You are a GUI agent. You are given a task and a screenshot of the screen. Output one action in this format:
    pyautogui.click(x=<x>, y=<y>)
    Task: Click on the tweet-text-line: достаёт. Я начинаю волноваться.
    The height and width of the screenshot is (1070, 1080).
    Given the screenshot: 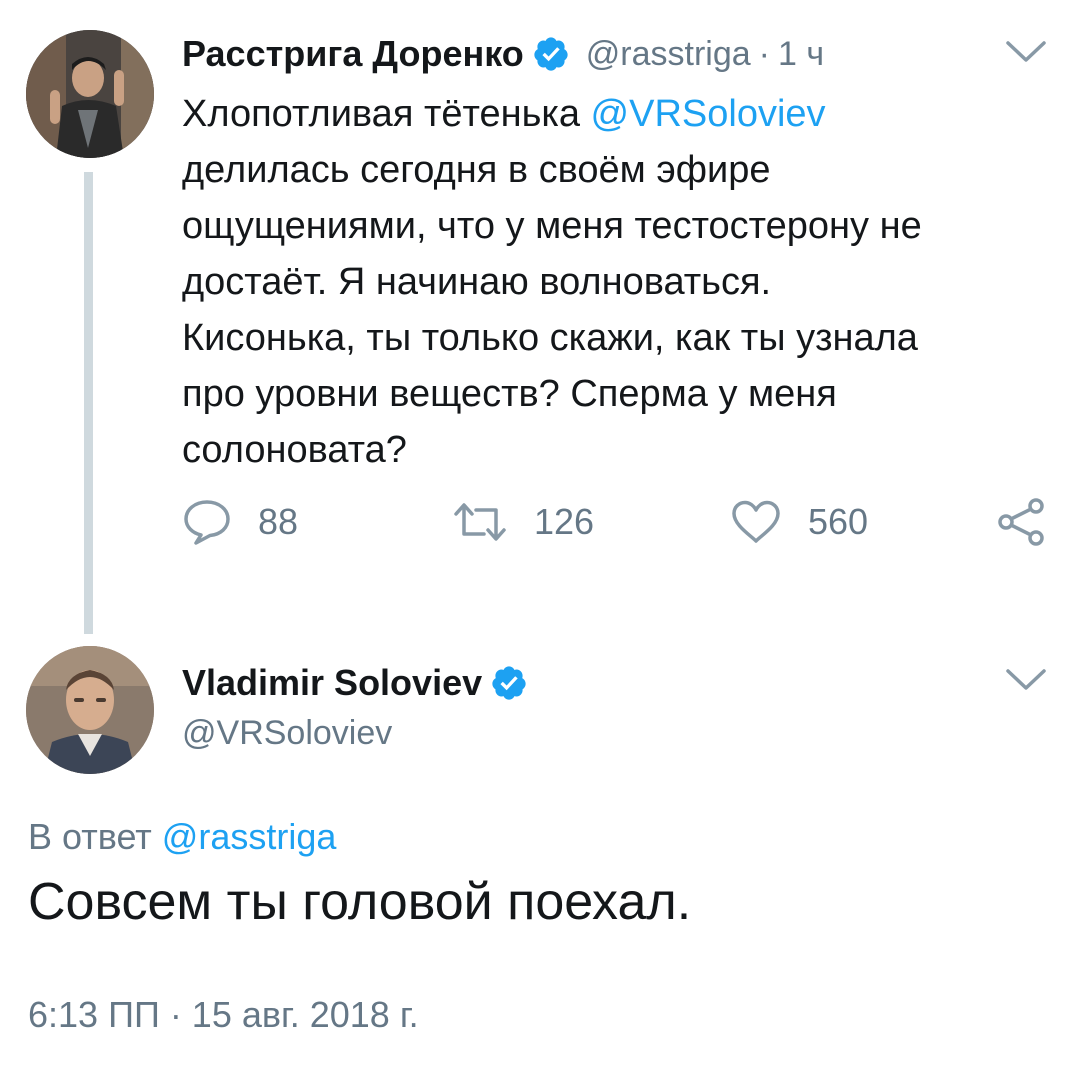 What is the action you would take?
    pyautogui.click(x=477, y=282)
    